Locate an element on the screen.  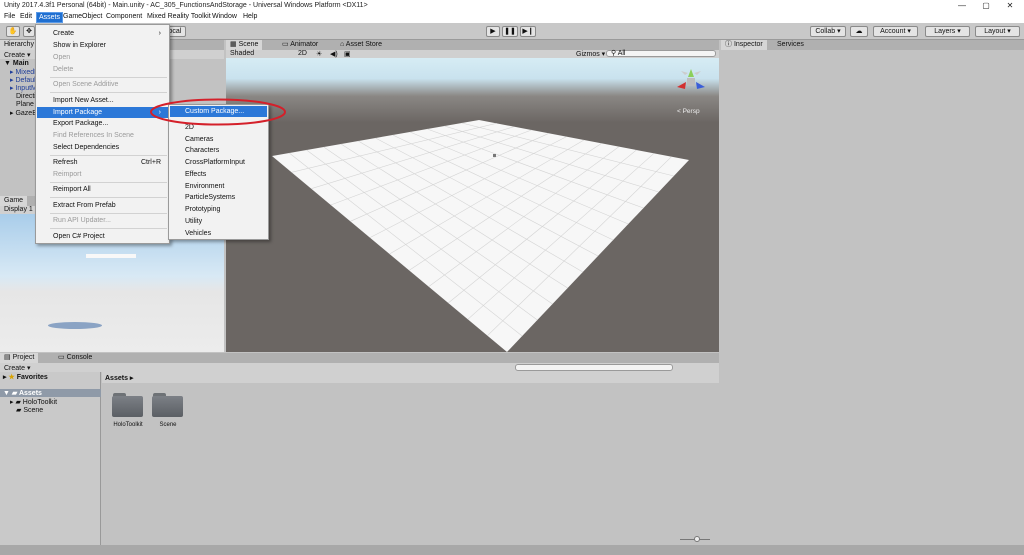
submenu-item-prototyping: Prototyping is located at coordinates (202, 209).